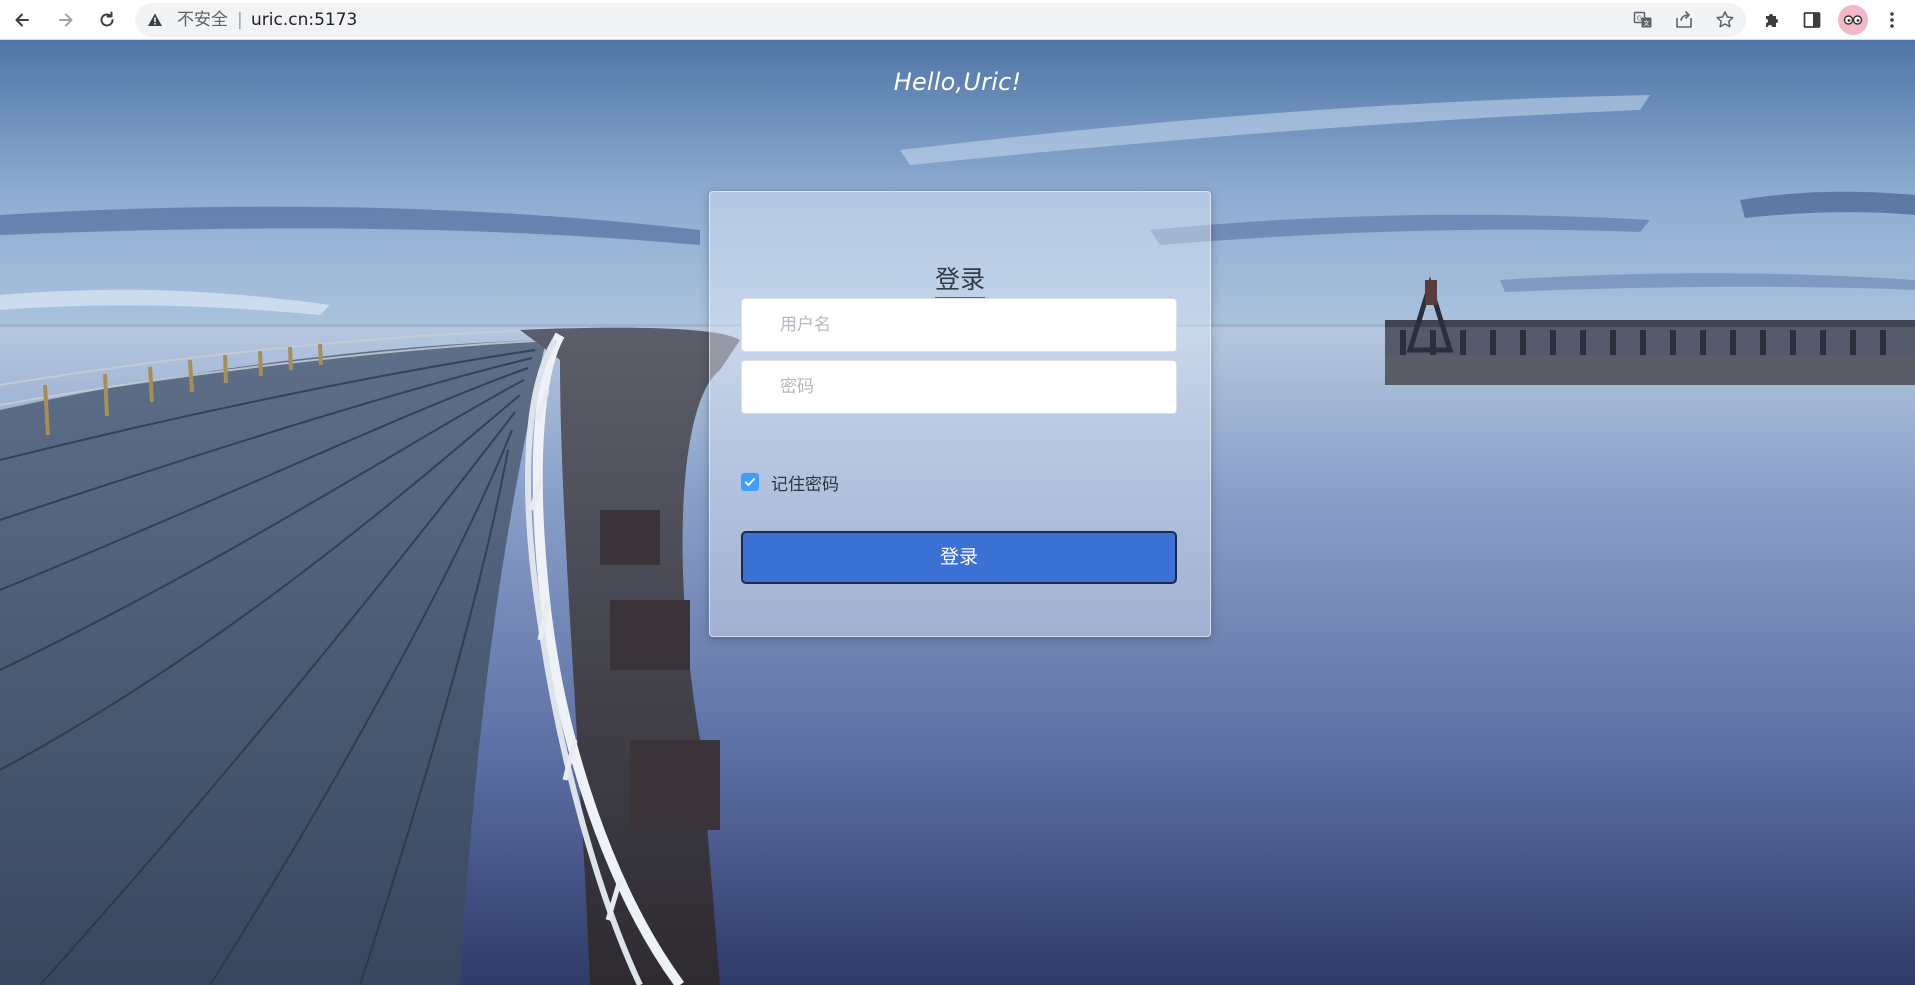 This screenshot has height=985, width=1915. I want to click on avatar, so click(1853, 20).